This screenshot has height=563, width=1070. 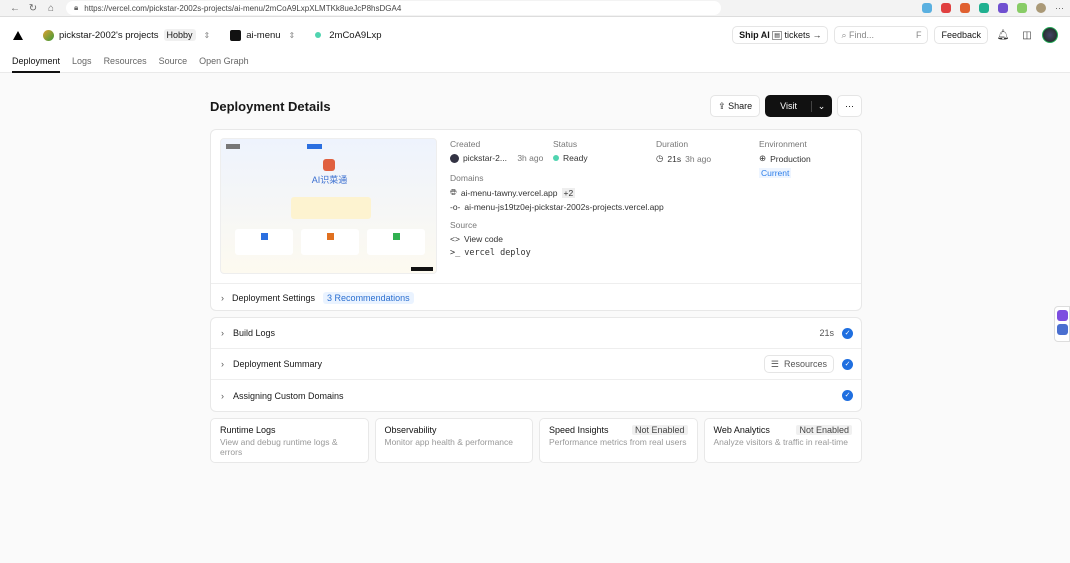 I want to click on deployment-summary-row: › Deployment Summary ☰ Resources ✓, so click(x=536, y=364).